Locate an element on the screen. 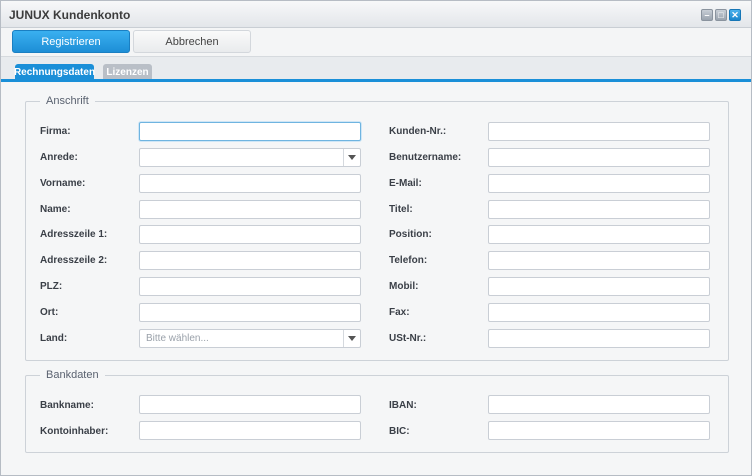  adresse2-input is located at coordinates (250, 260).